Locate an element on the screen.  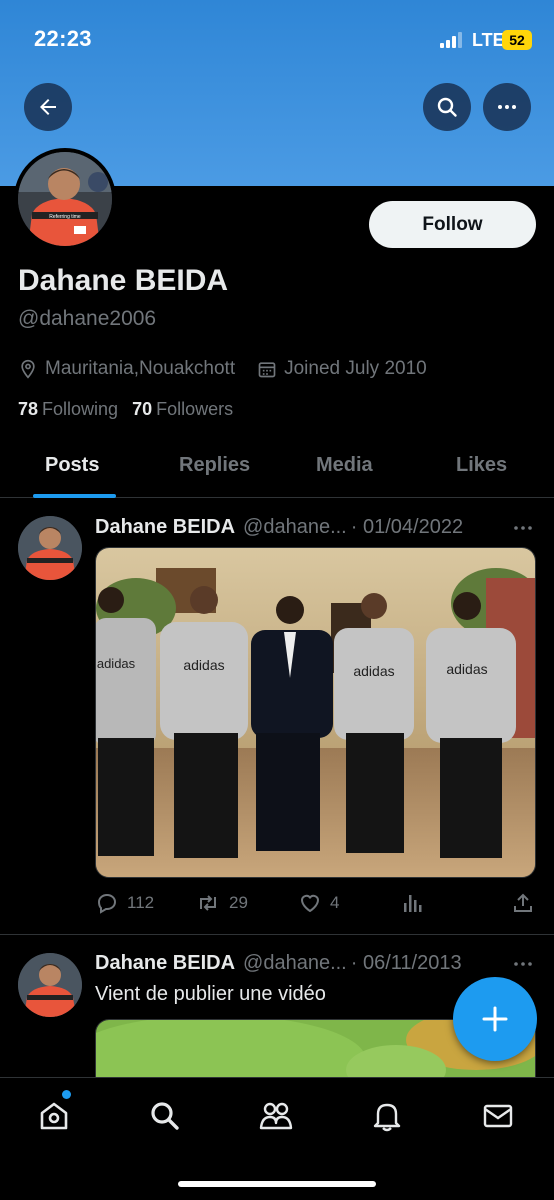
reply-button: 112 is located at coordinates (124, 903).